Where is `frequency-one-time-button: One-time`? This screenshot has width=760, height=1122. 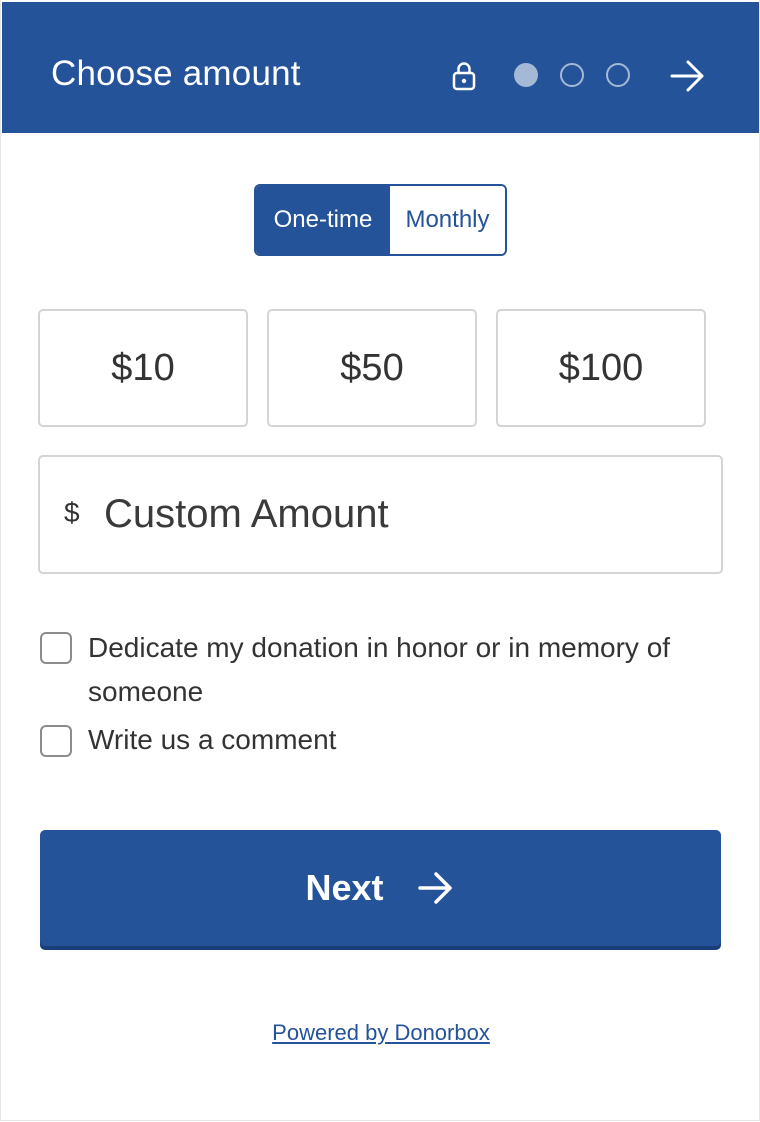
frequency-one-time-button: One-time is located at coordinates (323, 220).